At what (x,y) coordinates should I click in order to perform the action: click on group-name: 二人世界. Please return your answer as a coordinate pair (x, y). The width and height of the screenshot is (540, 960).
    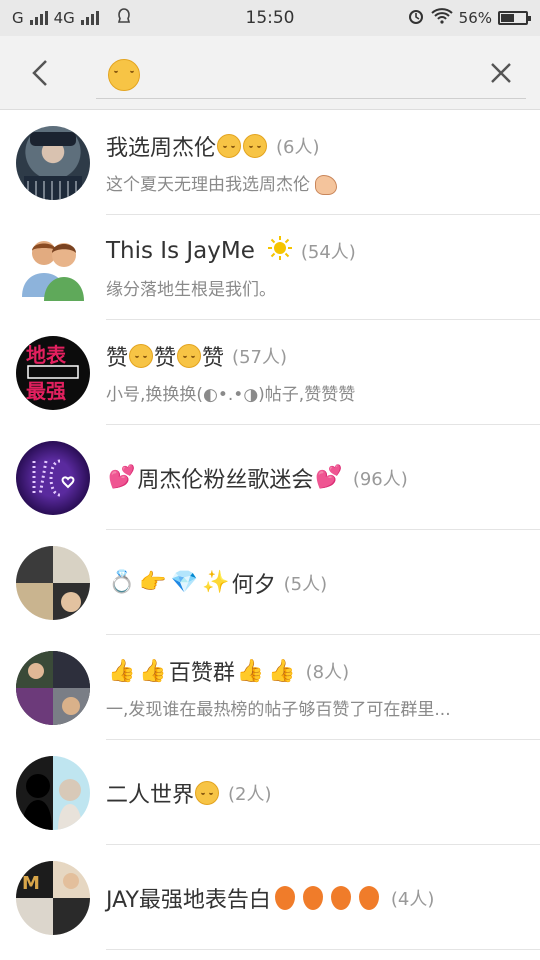
    Looking at the image, I should click on (150, 795).